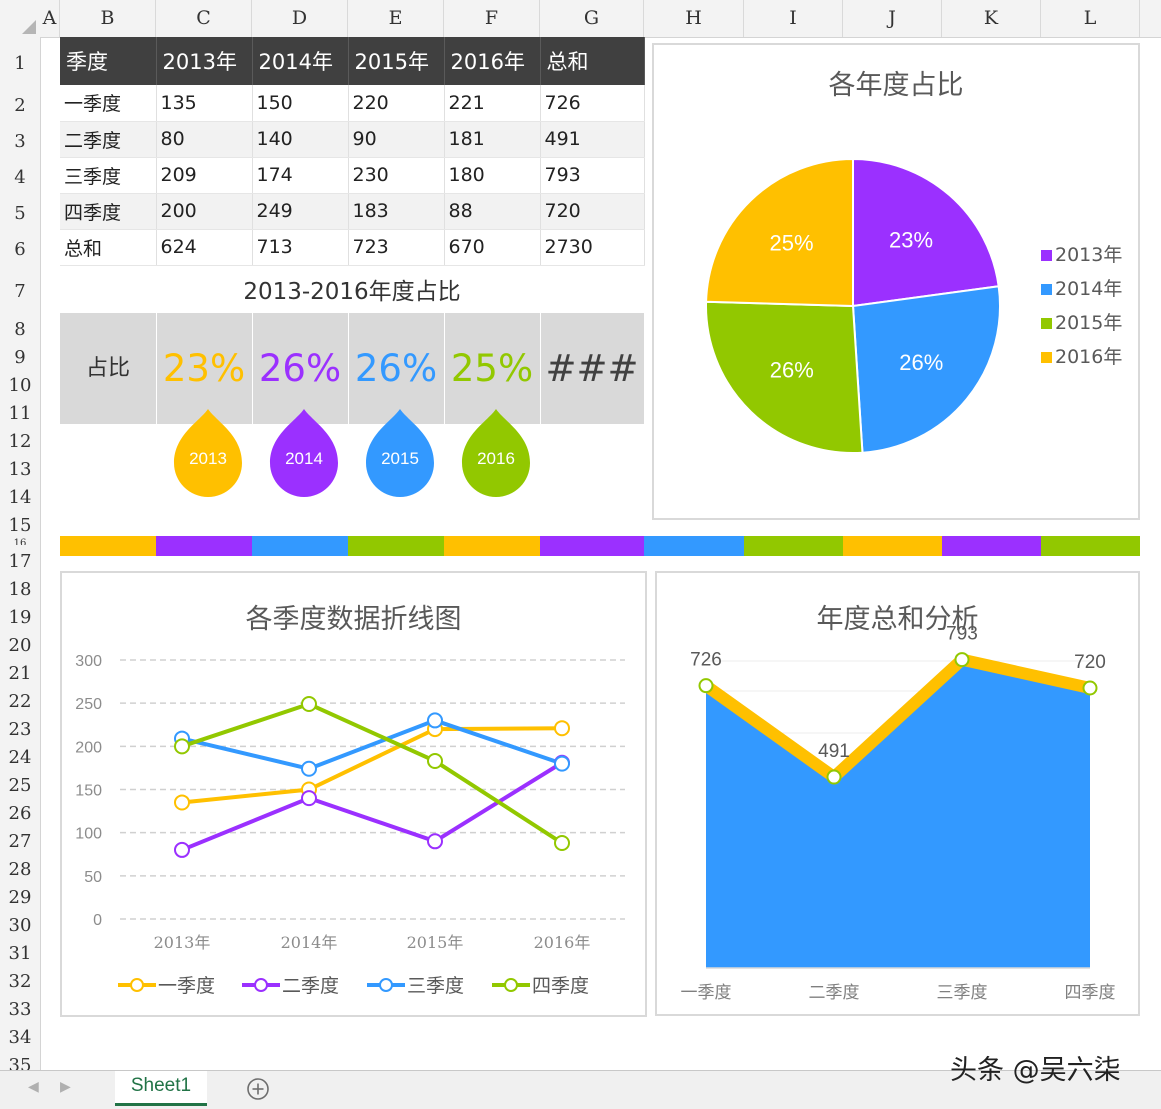 The height and width of the screenshot is (1109, 1161). Describe the element at coordinates (20, 1035) in the screenshot. I see `row-header-34: 34` at that location.